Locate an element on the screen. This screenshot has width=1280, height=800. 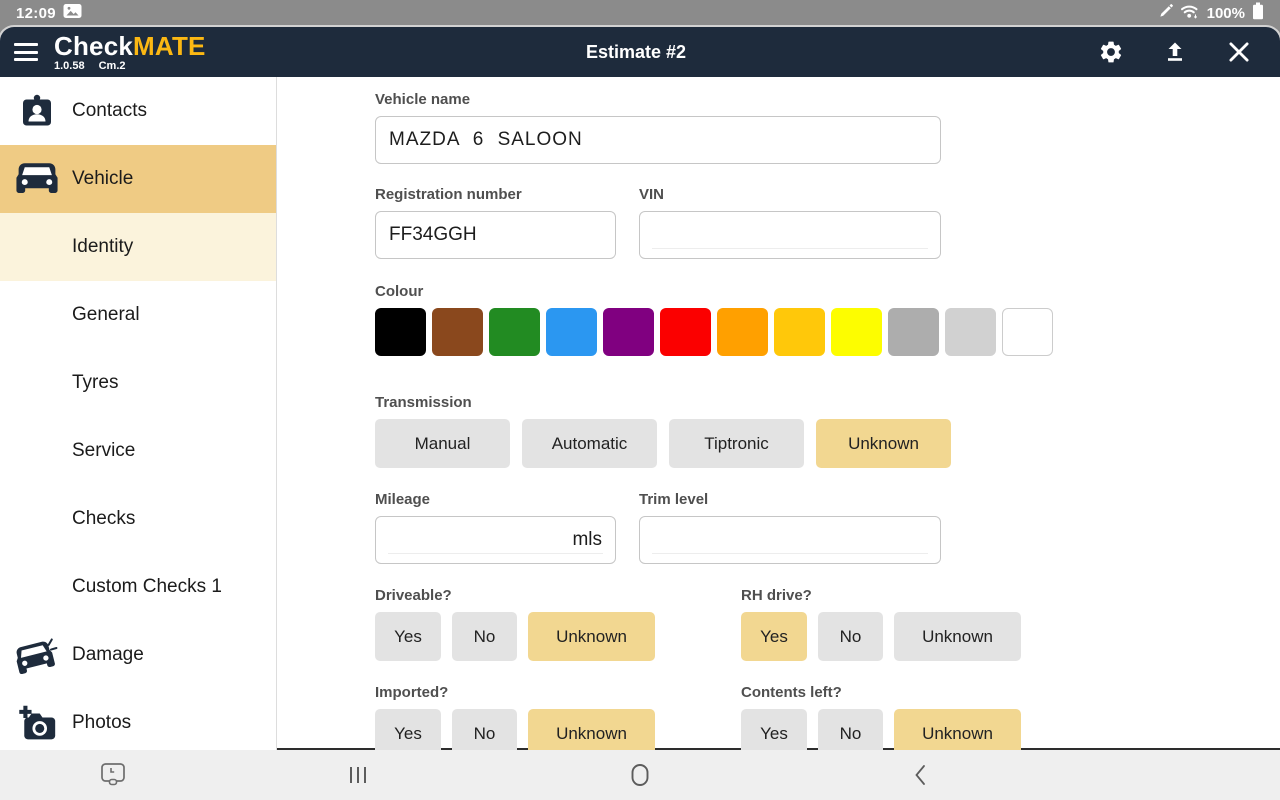
vehicle-name-field-box is located at coordinates (658, 140).